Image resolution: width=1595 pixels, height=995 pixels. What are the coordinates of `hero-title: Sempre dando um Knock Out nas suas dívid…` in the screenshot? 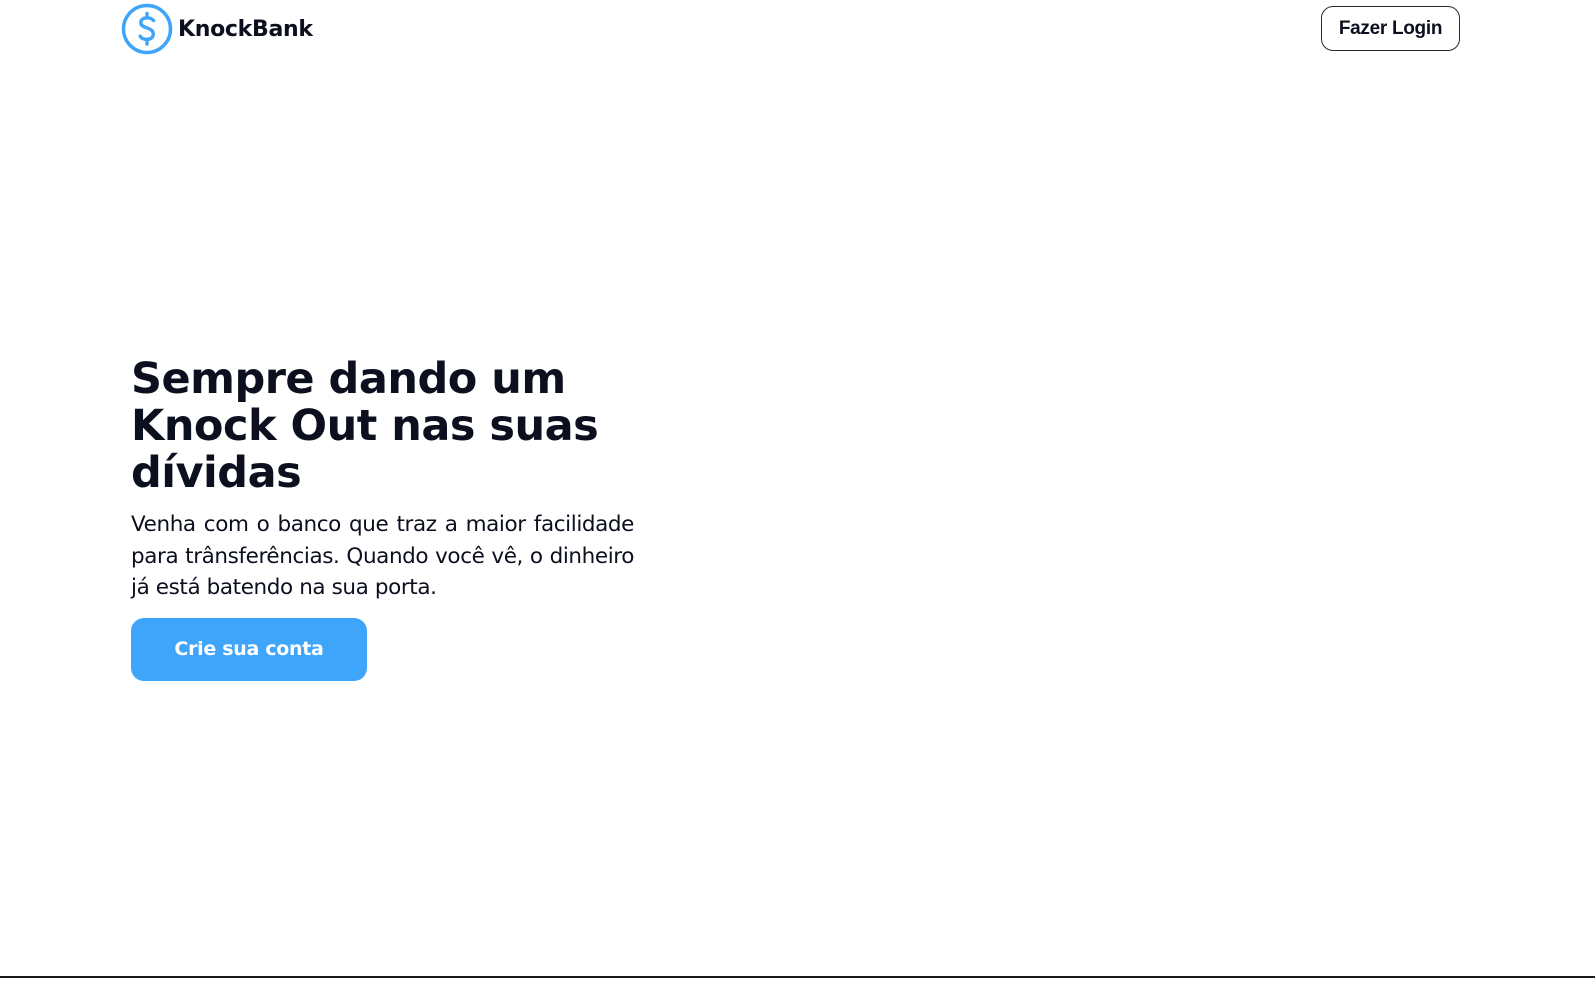 It's located at (365, 426).